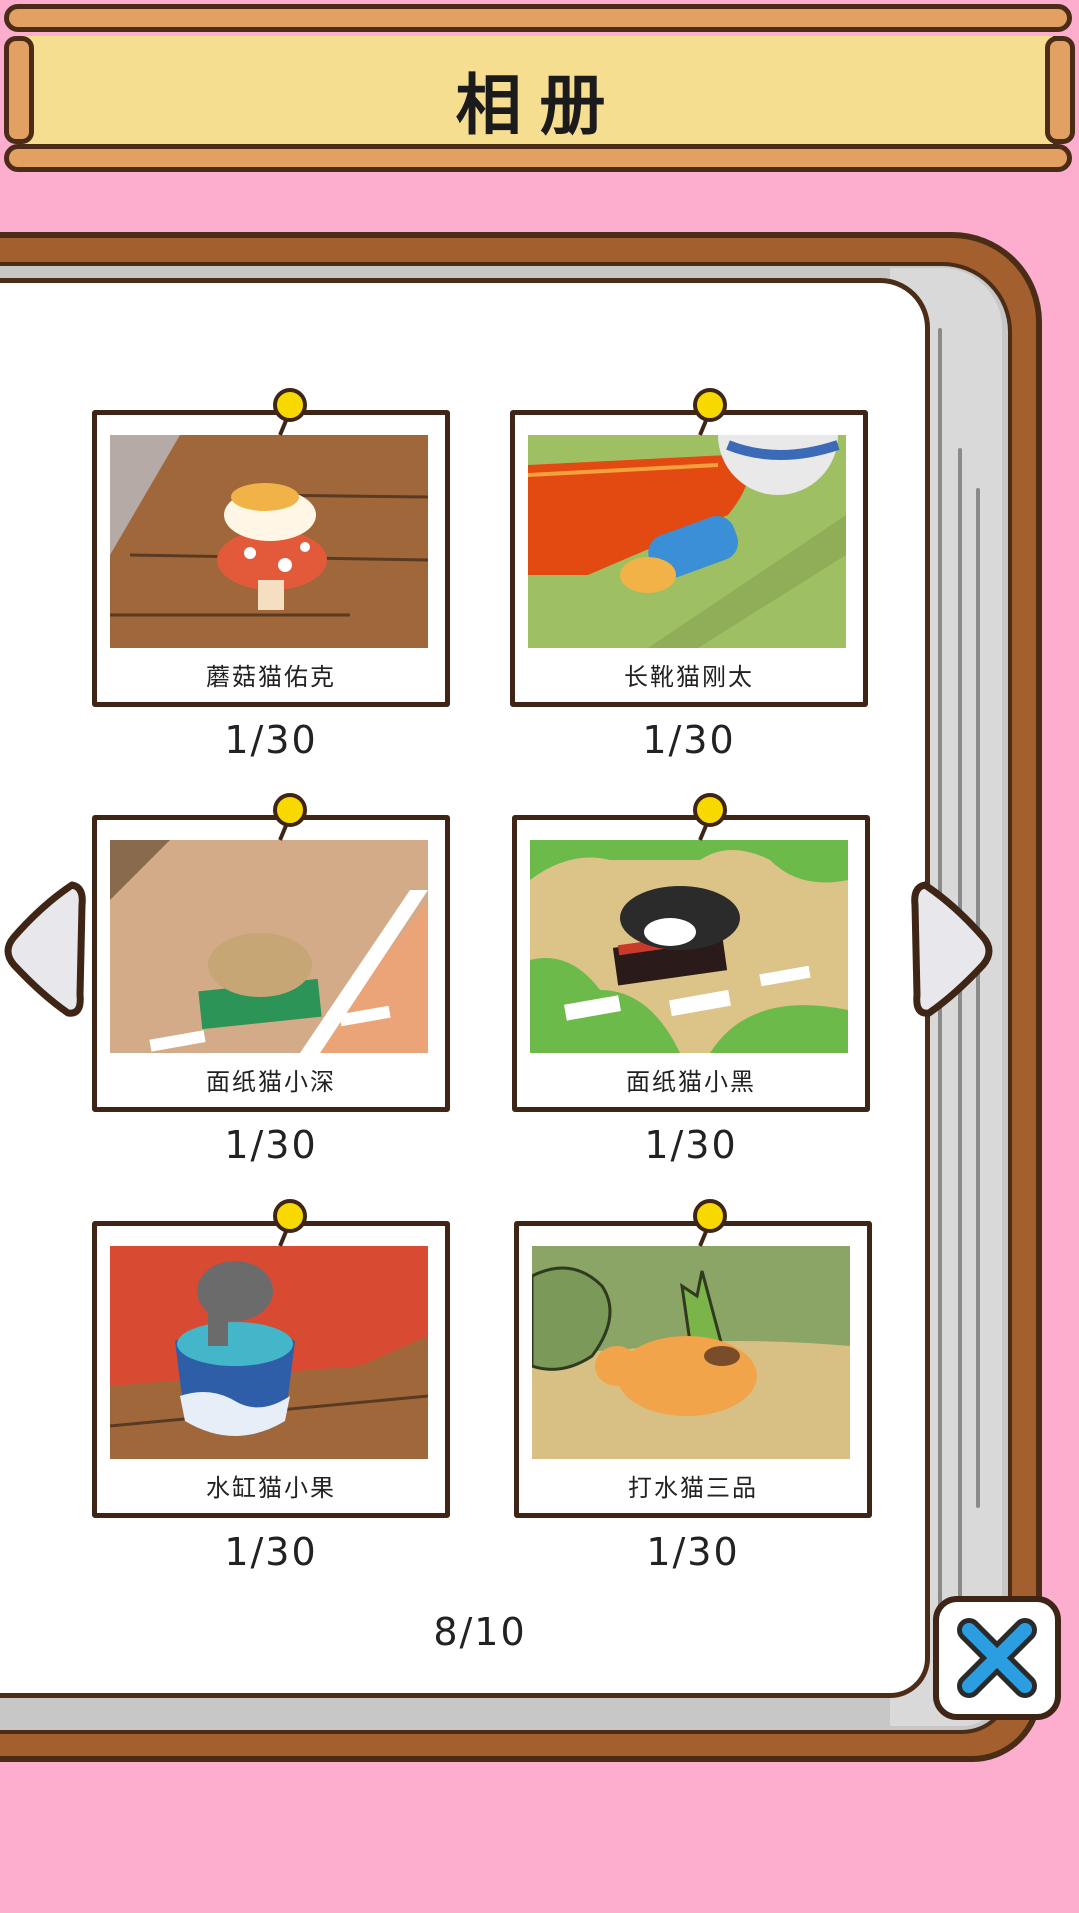 The height and width of the screenshot is (1913, 1079). I want to click on photo-card: 面纸猫小黑, so click(691, 963).